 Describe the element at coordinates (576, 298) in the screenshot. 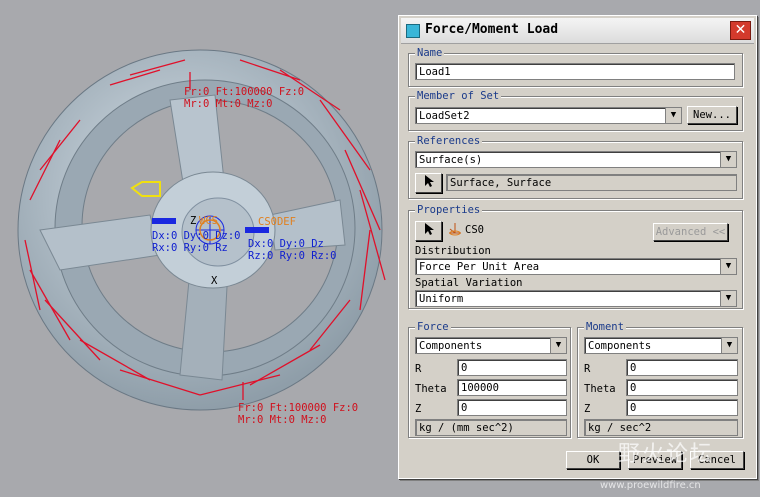

I see `spatial-variation-select: Uniform ▼` at that location.